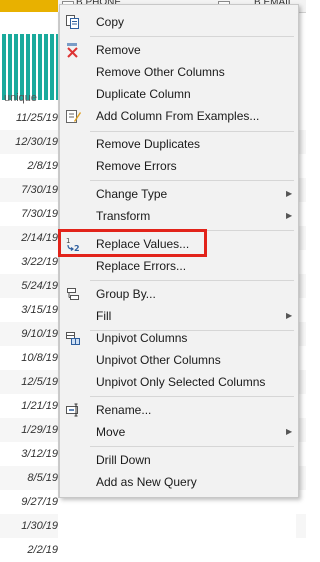 The image size is (320, 562). What do you see at coordinates (158, 360) in the screenshot?
I see `menu-item-label: Unpivot Other Columns` at bounding box center [158, 360].